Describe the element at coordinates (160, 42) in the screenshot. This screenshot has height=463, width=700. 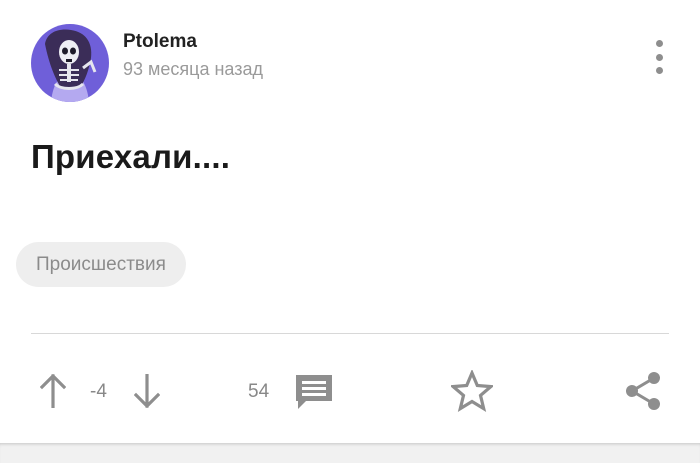
I see `author-name: Ptolema` at that location.